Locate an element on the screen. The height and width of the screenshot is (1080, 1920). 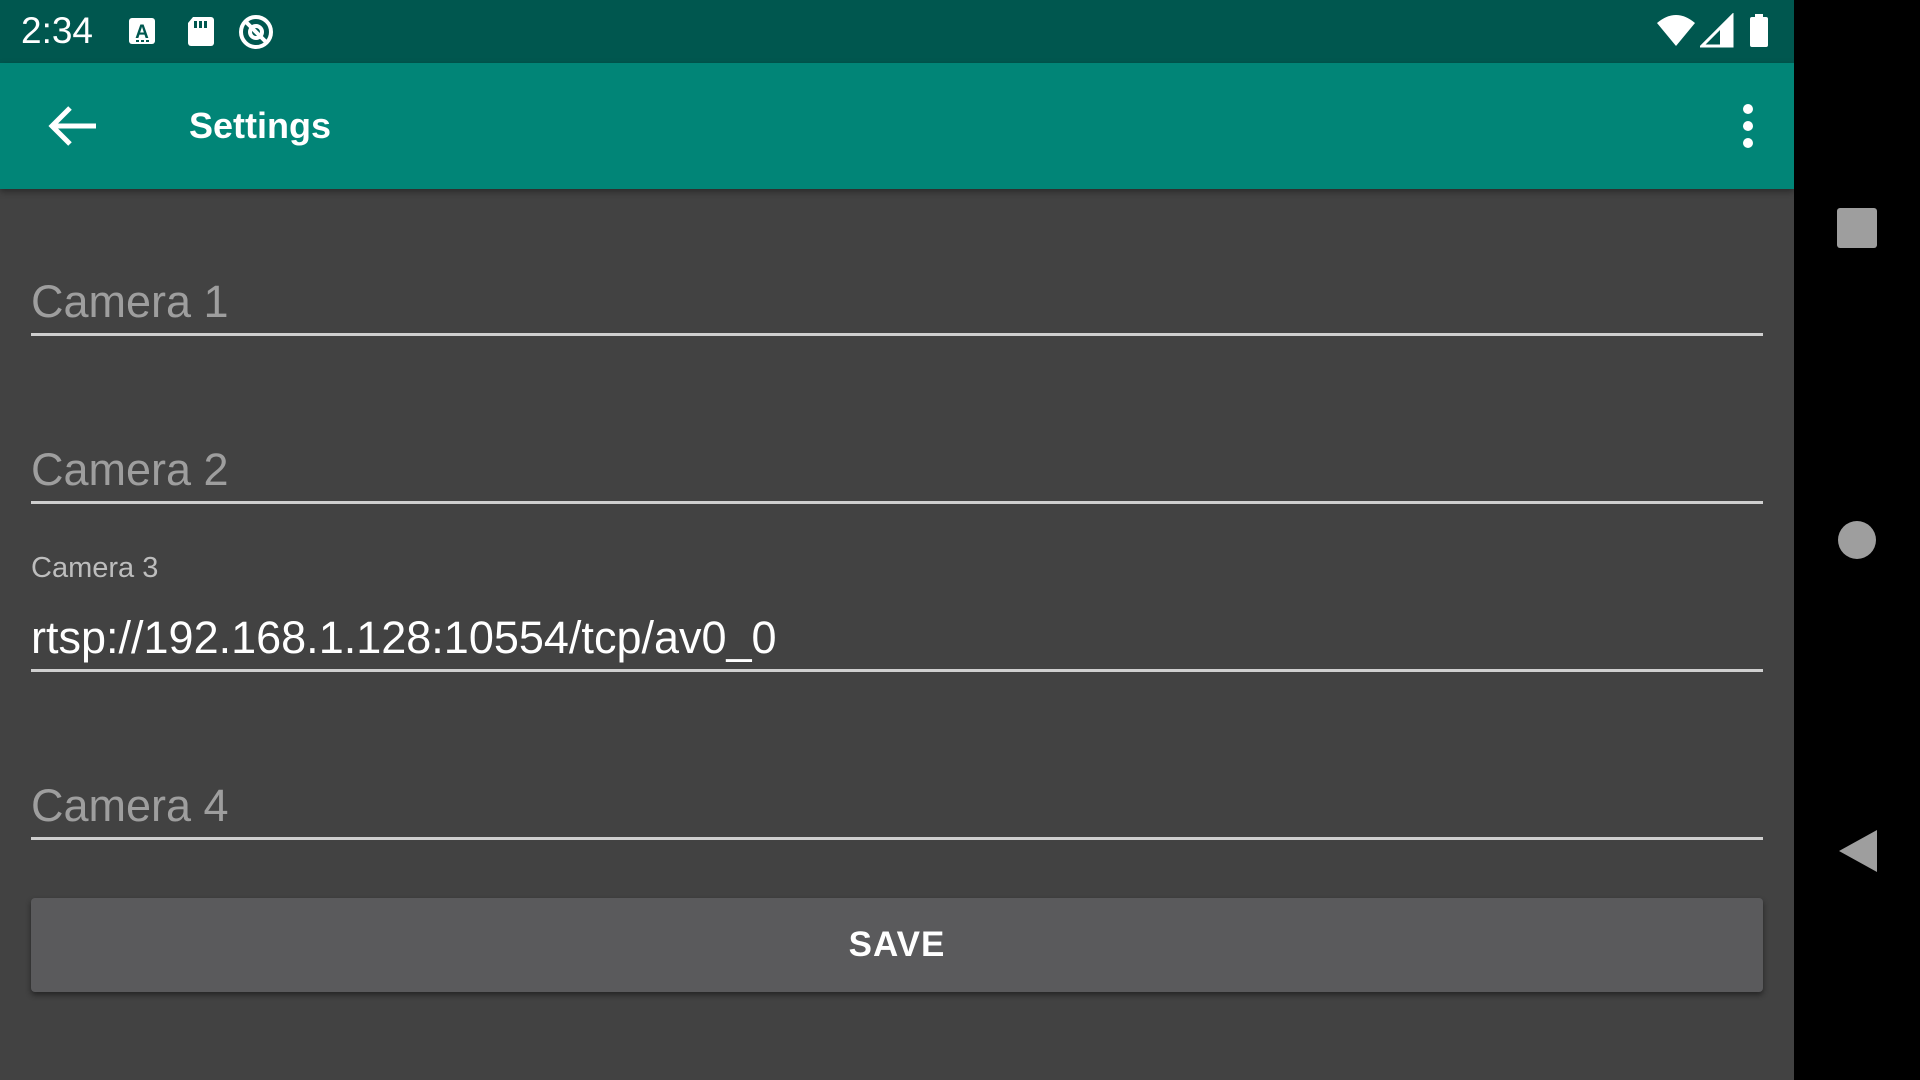
nav-back-button is located at coordinates (1857, 851).